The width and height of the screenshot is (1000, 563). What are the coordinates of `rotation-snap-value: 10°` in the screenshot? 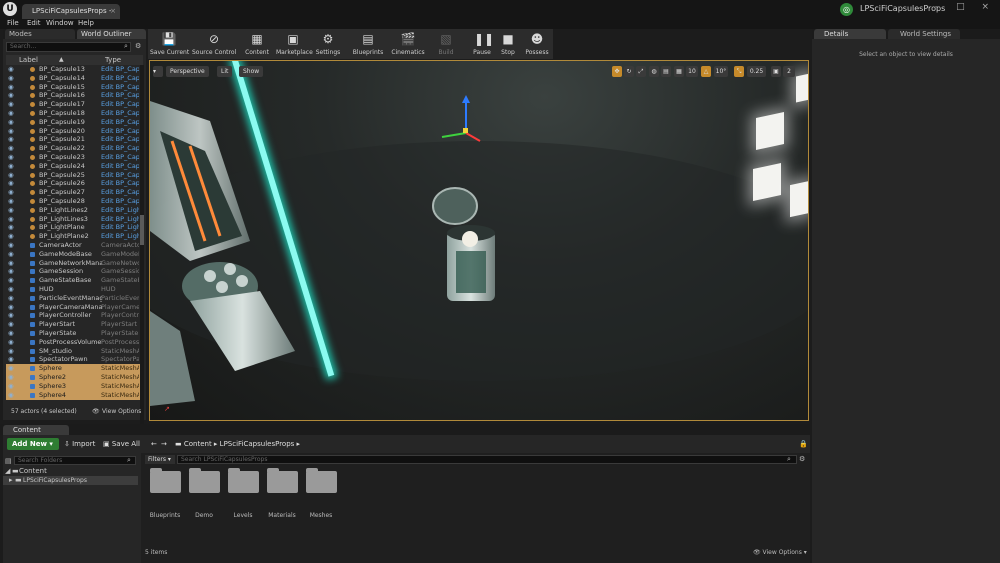 It's located at (721, 71).